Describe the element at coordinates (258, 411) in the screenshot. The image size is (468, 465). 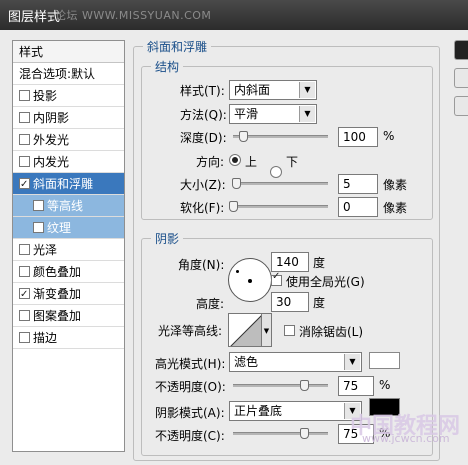
I see `shadow-mode-value: 正片叠底` at that location.